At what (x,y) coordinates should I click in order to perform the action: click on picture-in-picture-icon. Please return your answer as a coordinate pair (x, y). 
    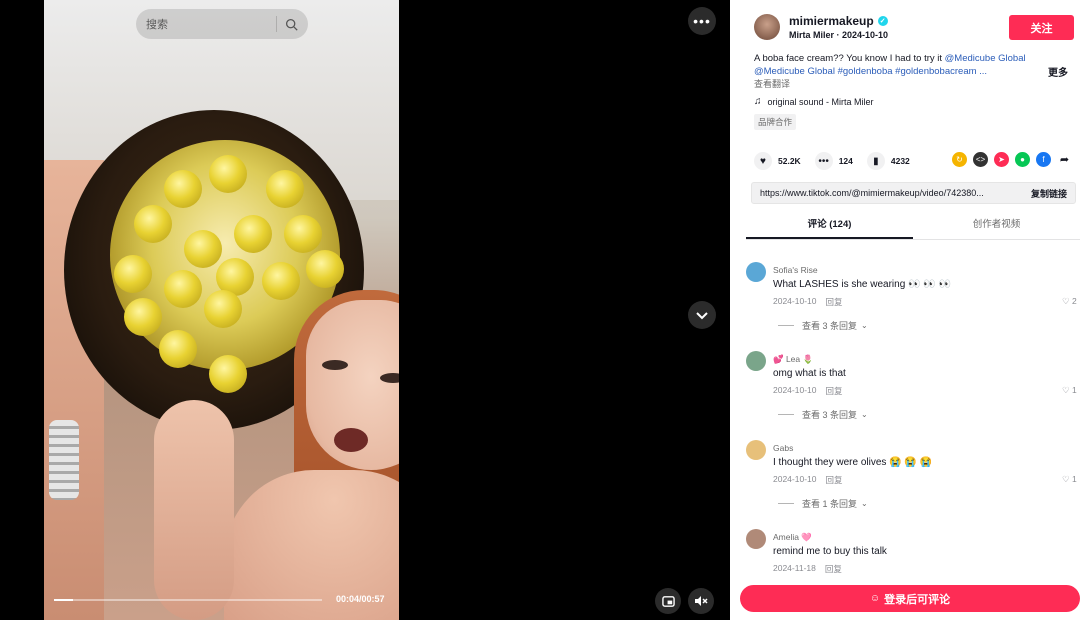
    Looking at the image, I should click on (668, 601).